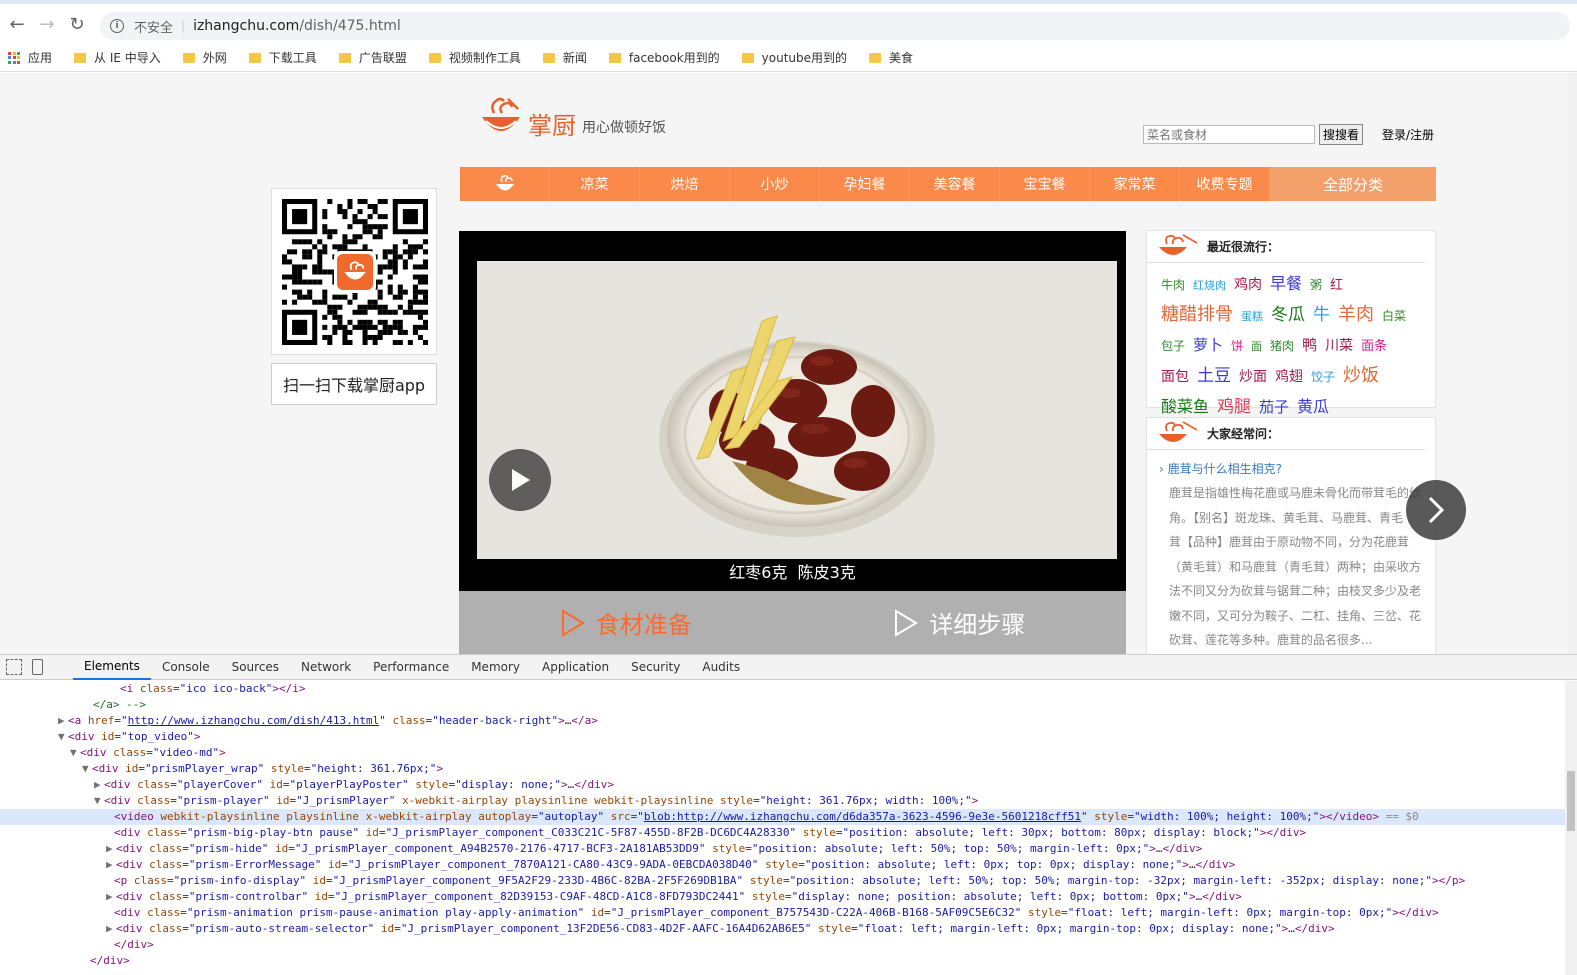  What do you see at coordinates (1408, 134) in the screenshot?
I see `login-register-link: 登录/注册` at bounding box center [1408, 134].